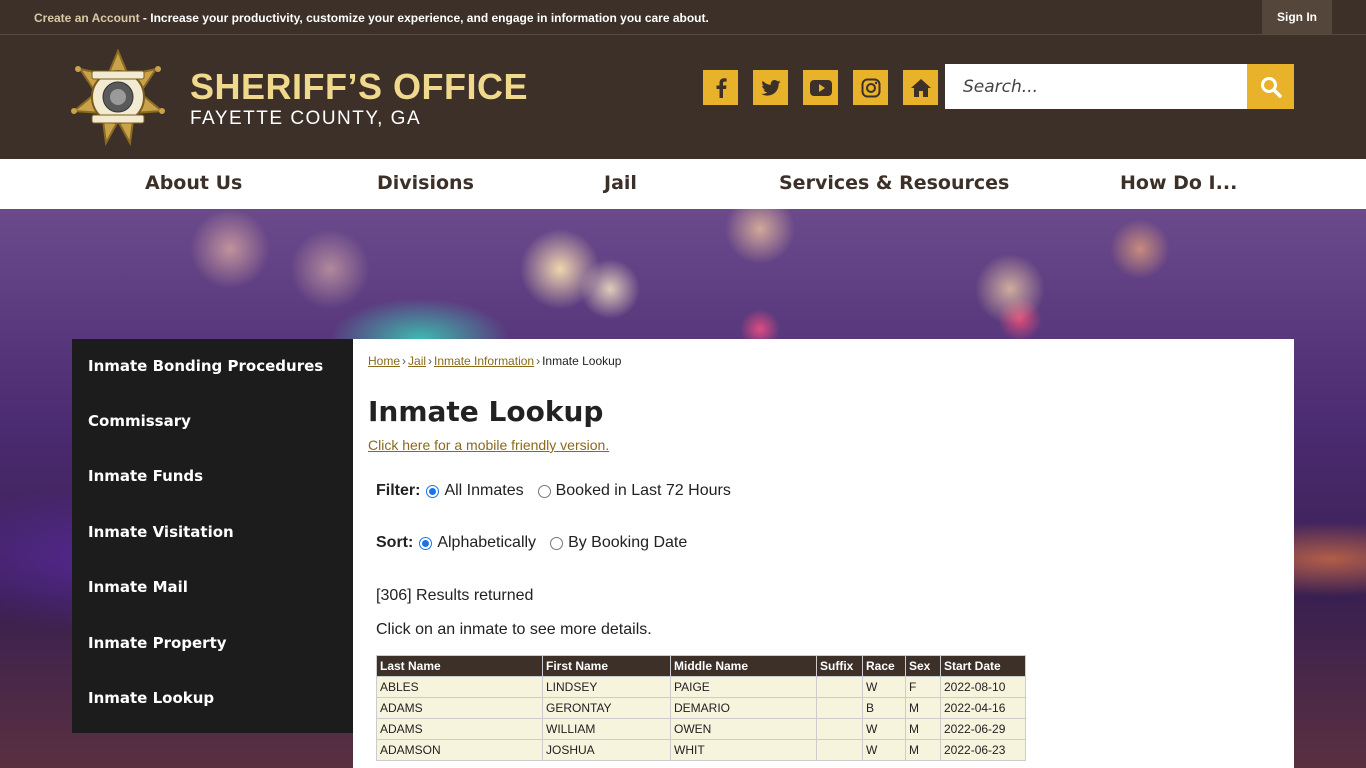 This screenshot has width=1366, height=768. I want to click on facebook-icon, so click(720, 87).